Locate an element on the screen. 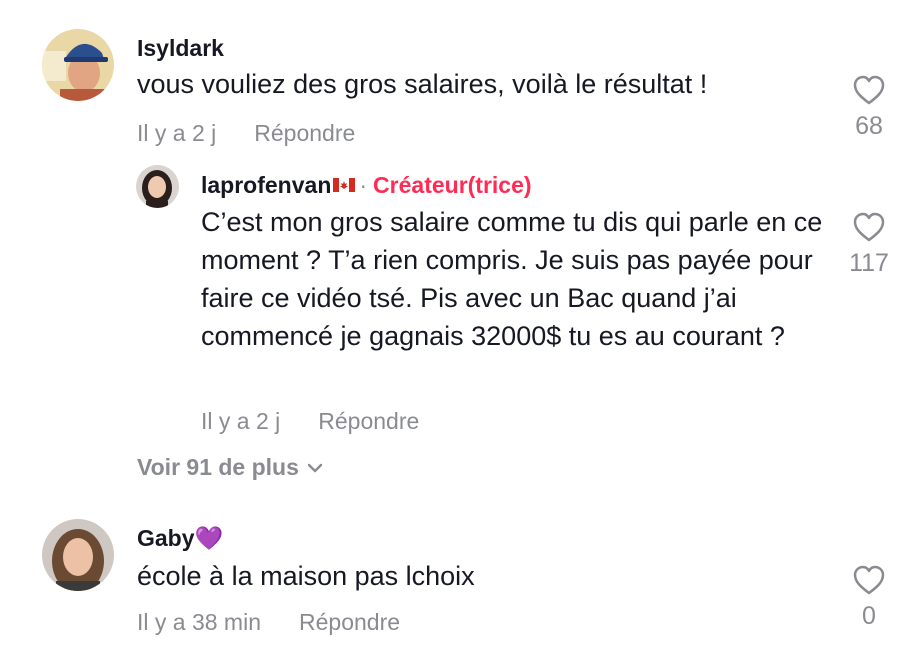  like-count: 117 is located at coordinates (869, 263).